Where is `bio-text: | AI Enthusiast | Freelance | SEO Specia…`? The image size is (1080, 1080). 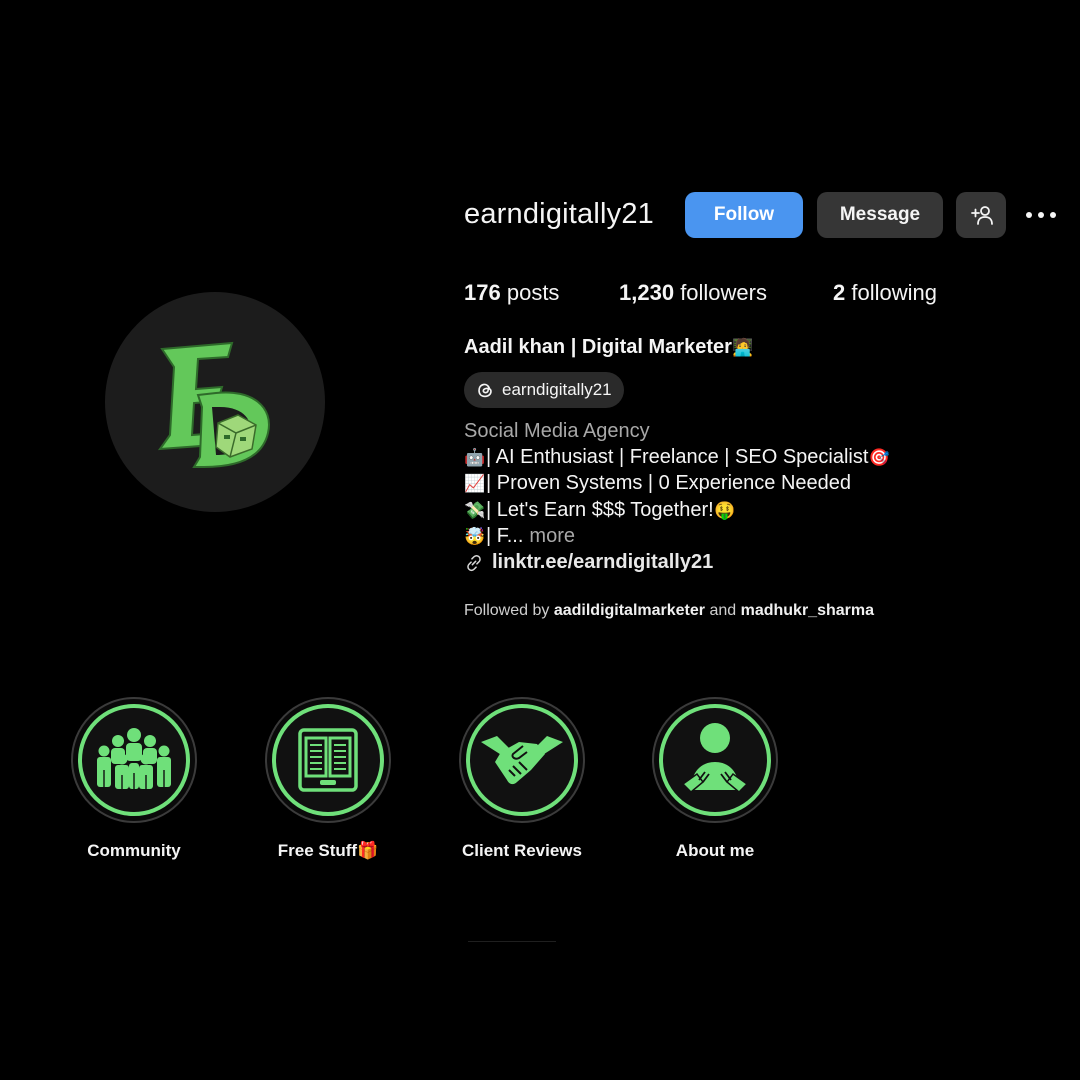 bio-text: | AI Enthusiast | Freelance | SEO Specia… is located at coordinates (677, 457).